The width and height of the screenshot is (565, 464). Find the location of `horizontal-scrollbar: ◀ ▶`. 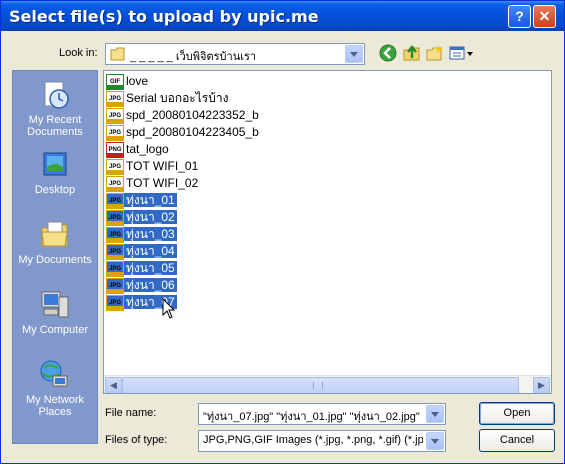

horizontal-scrollbar: ◀ ▶ is located at coordinates (327, 384).